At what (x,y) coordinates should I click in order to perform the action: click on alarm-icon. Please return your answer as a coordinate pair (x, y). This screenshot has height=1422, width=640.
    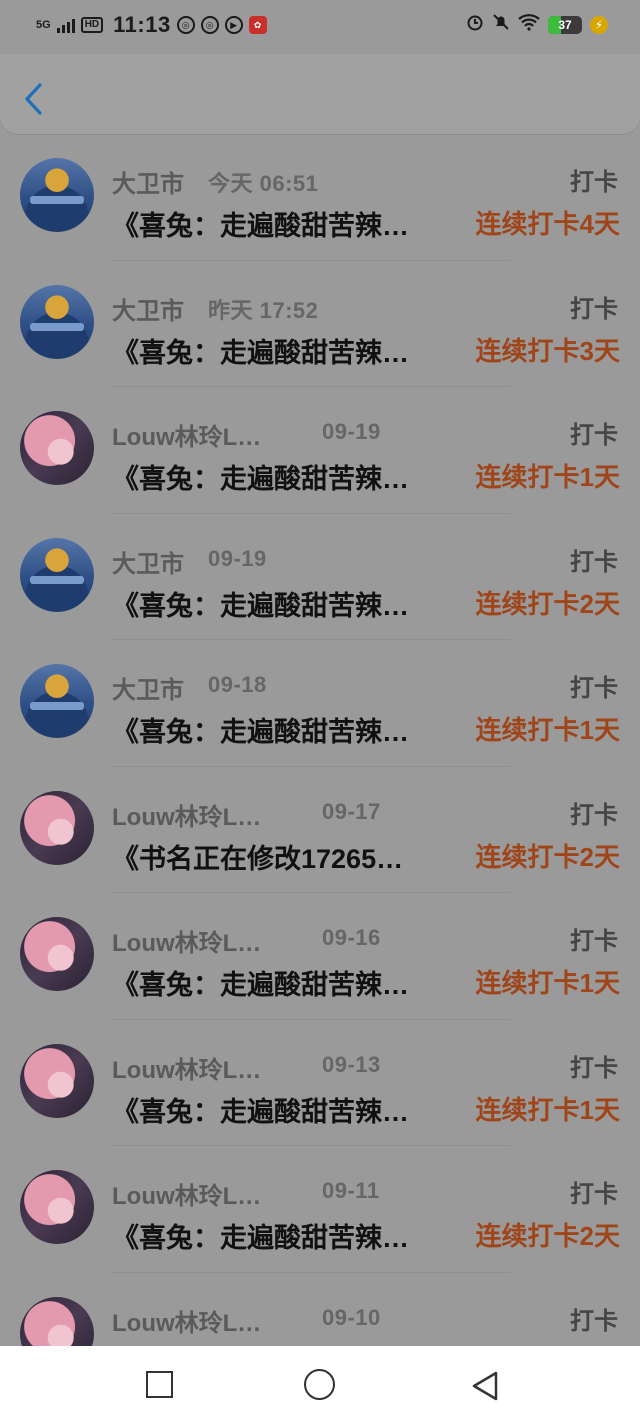
    Looking at the image, I should click on (475, 24).